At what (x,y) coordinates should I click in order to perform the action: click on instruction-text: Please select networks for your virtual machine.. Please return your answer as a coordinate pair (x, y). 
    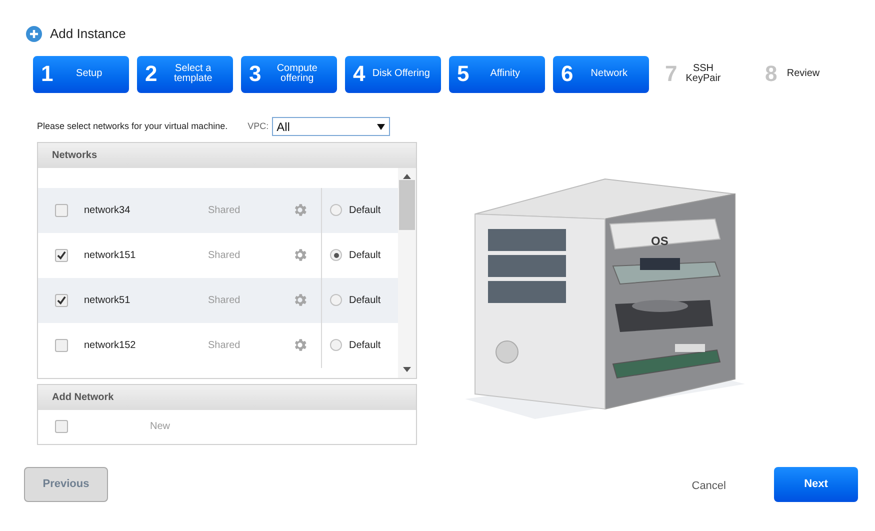
    Looking at the image, I should click on (132, 126).